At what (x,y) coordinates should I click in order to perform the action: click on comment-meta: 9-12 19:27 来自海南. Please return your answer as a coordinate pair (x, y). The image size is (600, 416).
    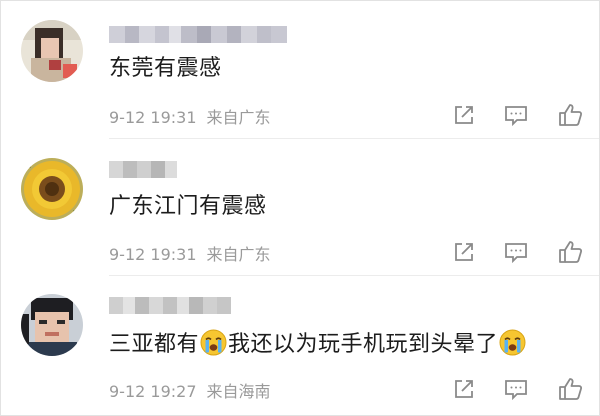
    Looking at the image, I should click on (190, 390).